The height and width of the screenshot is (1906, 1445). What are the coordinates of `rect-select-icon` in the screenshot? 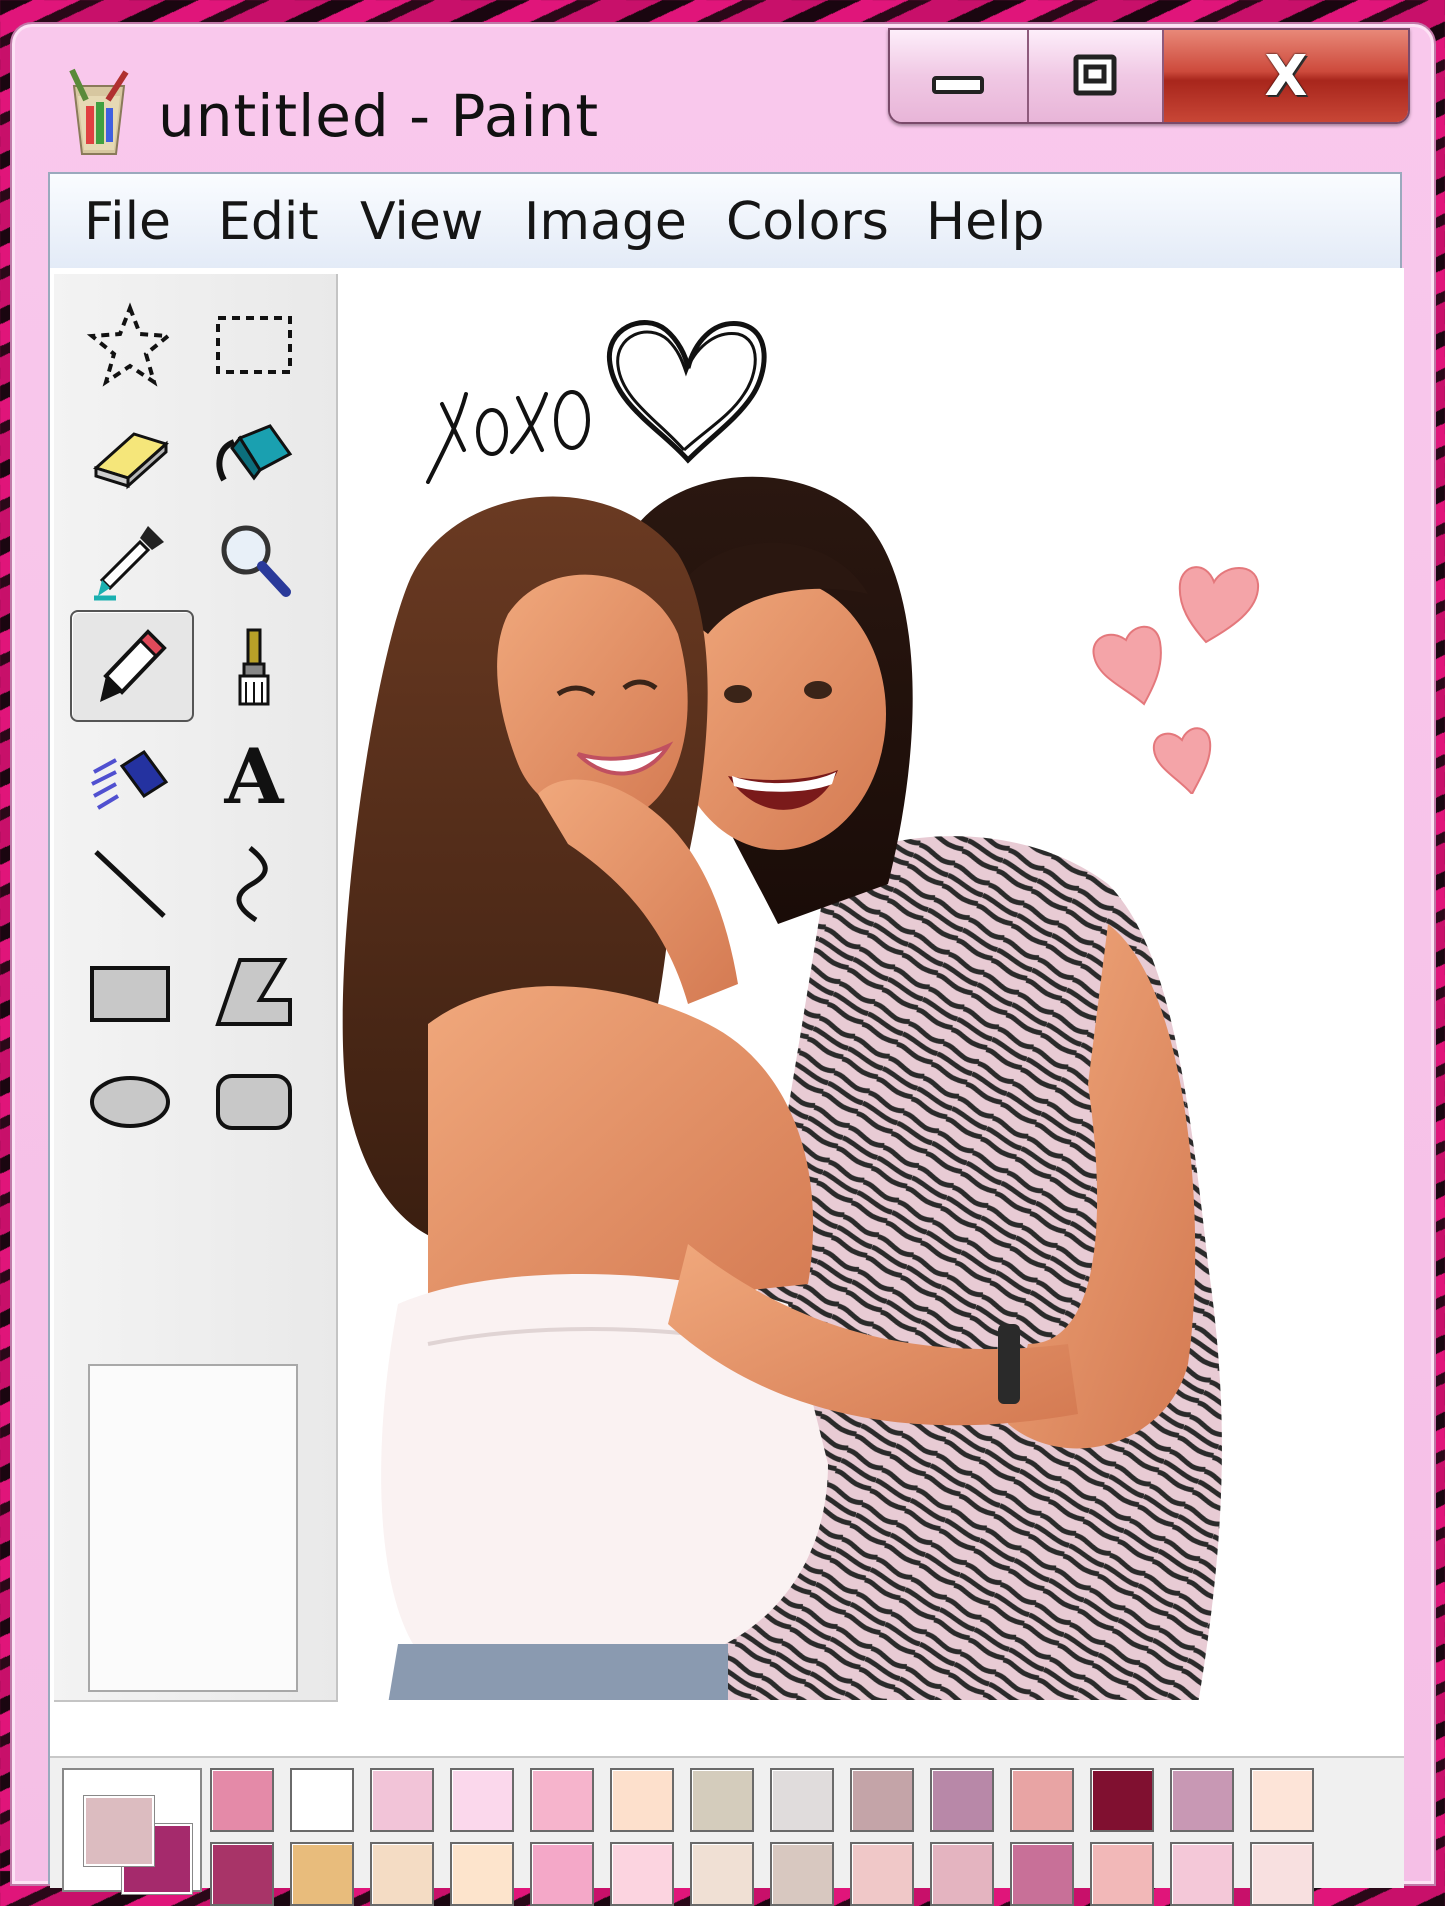 It's located at (254, 345).